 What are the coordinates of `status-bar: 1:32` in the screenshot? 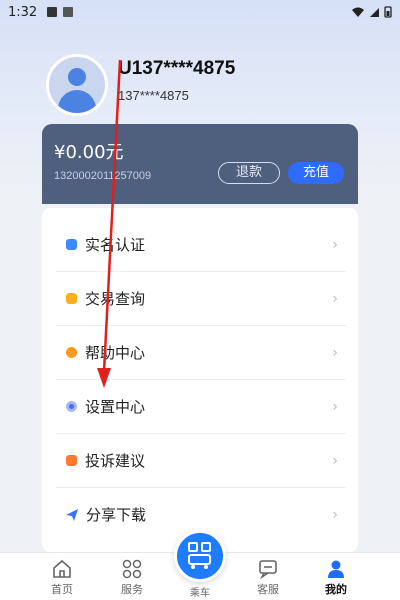 It's located at (200, 12).